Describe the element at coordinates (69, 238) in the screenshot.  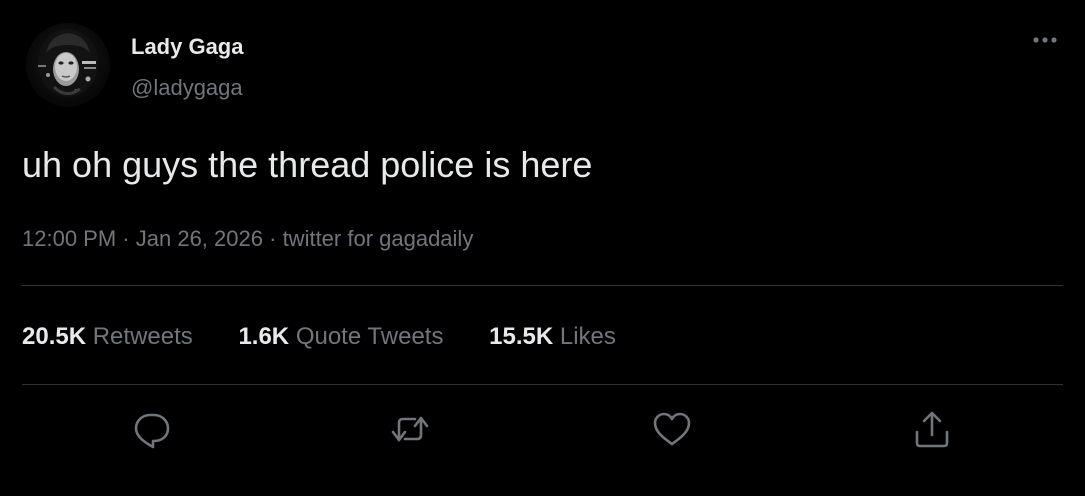
I see `tweet-time: 12:00 PM` at that location.